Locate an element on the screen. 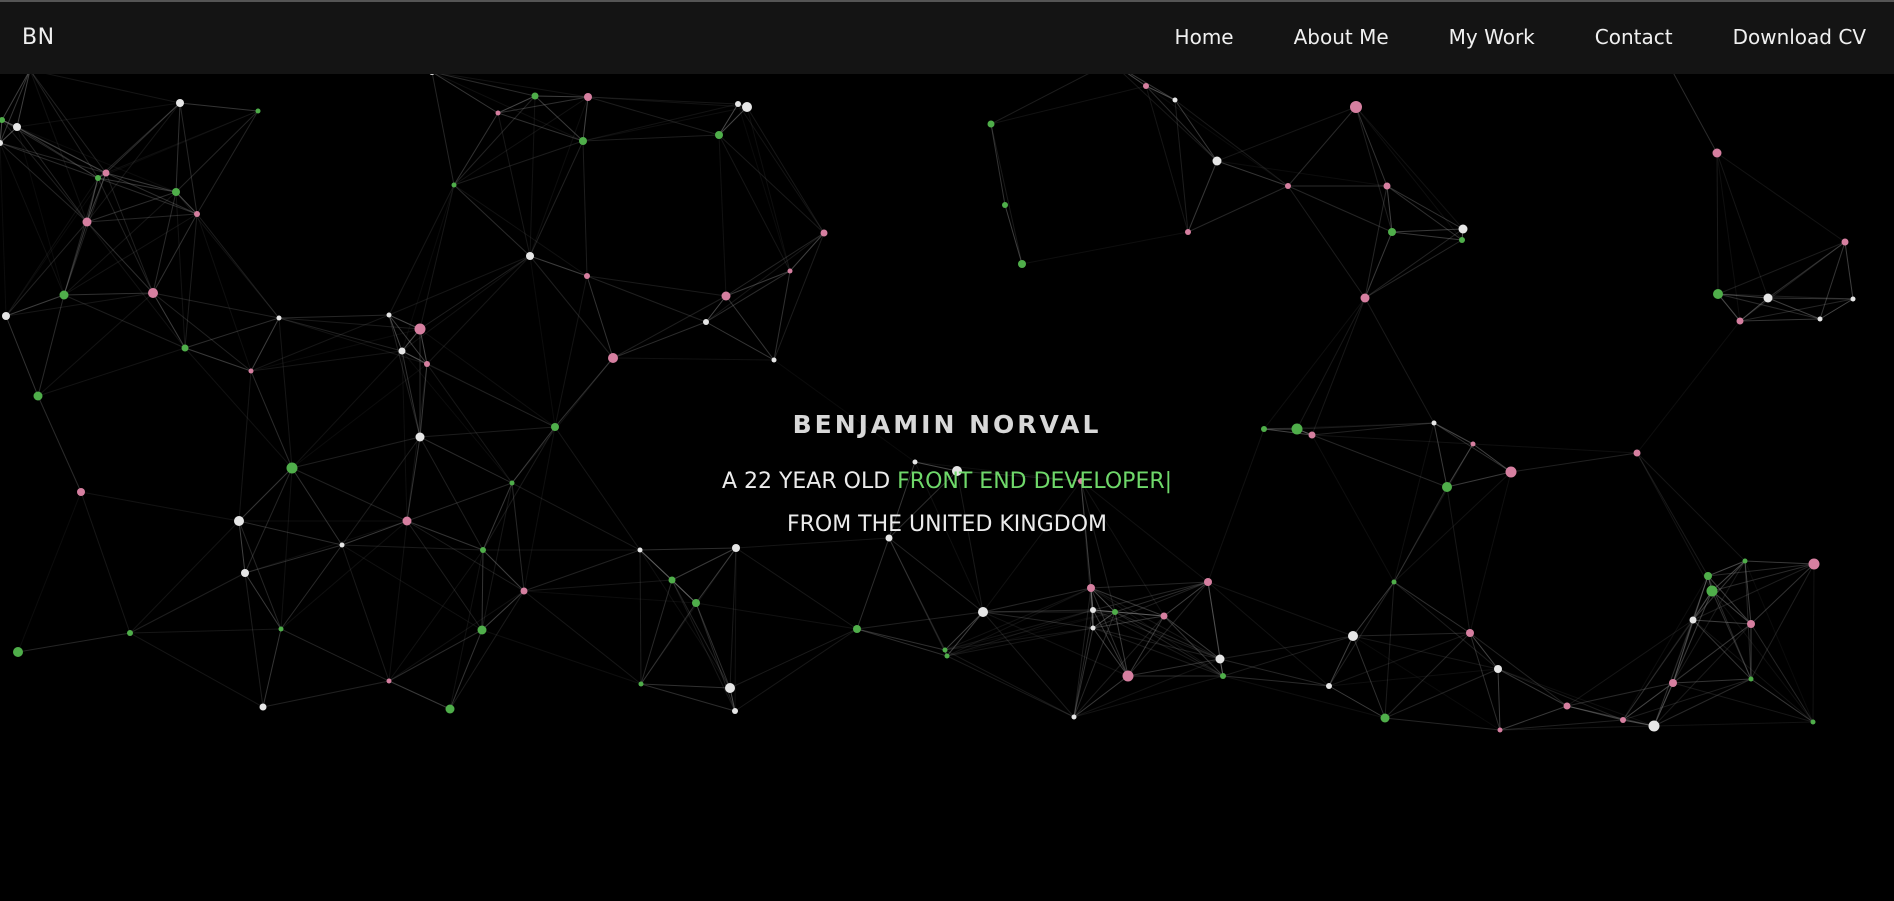  nav-link-about-me: About Me is located at coordinates (1341, 37).